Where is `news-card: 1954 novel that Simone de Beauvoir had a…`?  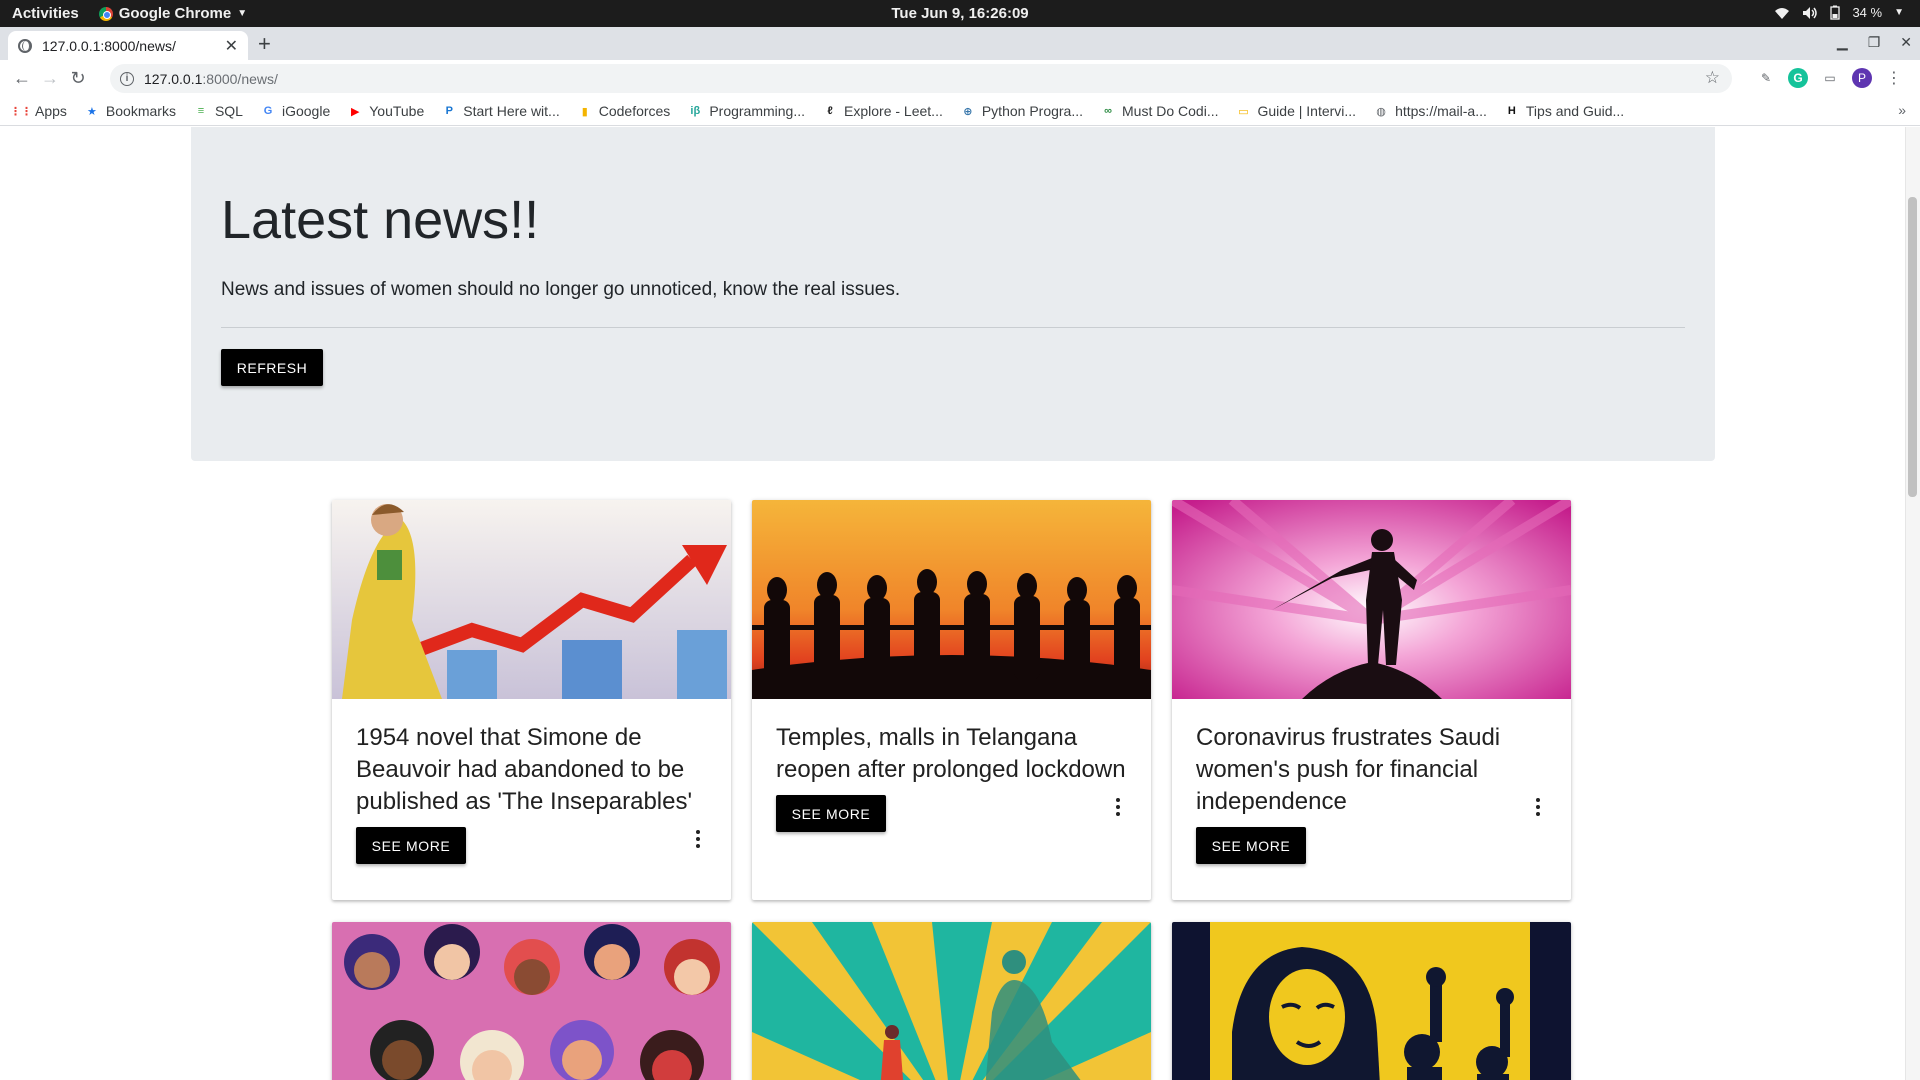 news-card: 1954 novel that Simone de Beauvoir had a… is located at coordinates (531, 700).